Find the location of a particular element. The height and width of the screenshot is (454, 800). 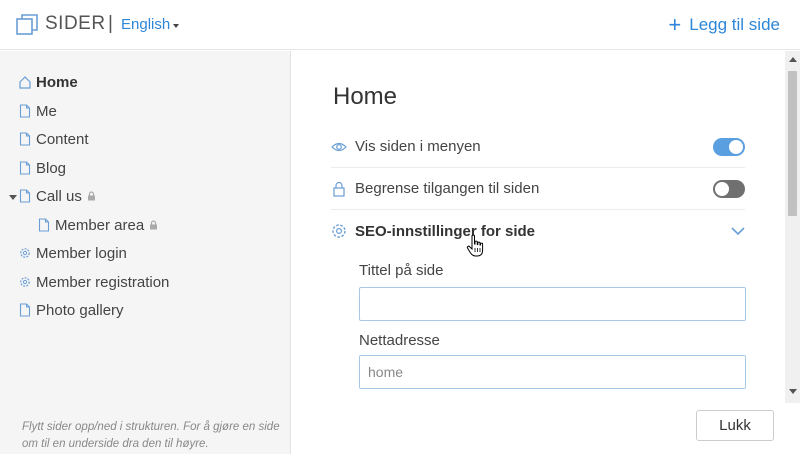

sidebar-item-content: Content is located at coordinates (54, 139).